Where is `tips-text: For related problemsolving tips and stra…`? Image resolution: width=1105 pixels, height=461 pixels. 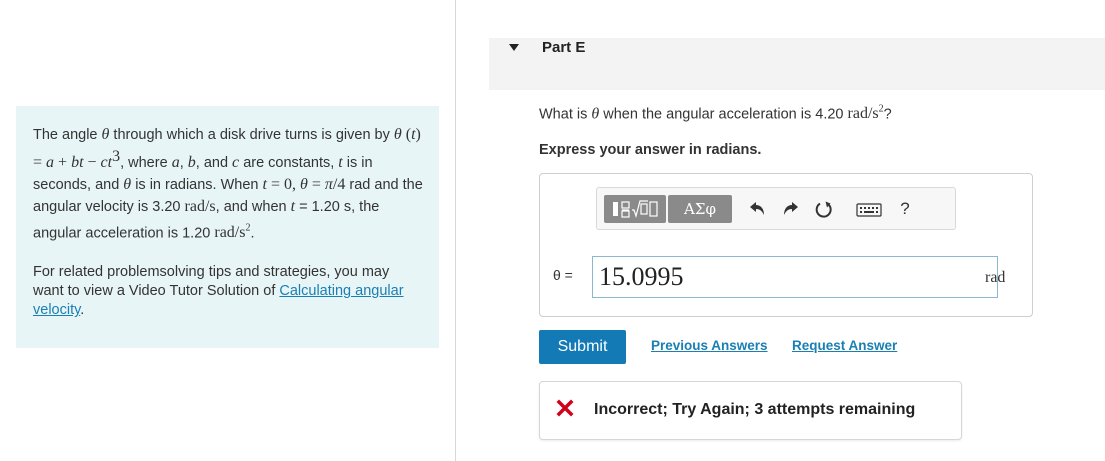 tips-text: For related problemsolving tips and stra… is located at coordinates (218, 291).